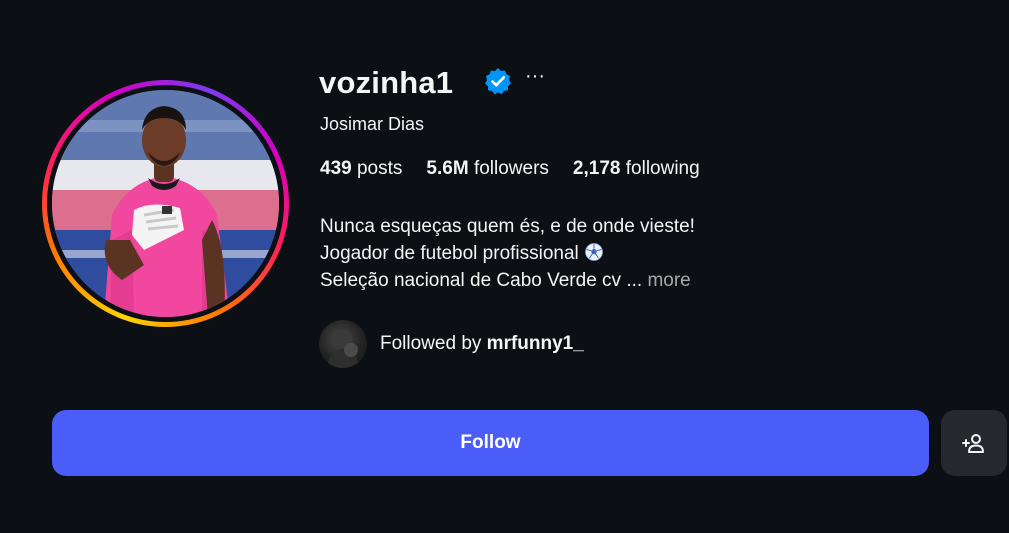 The height and width of the screenshot is (533, 1009). I want to click on followed-by-text: Followed by mrfunny1_, so click(482, 344).